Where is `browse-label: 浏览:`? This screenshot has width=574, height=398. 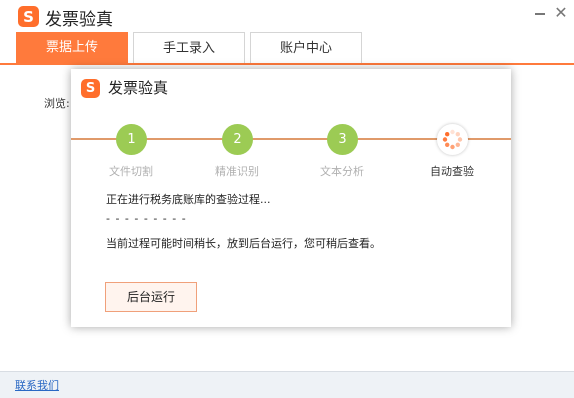
browse-label: 浏览: is located at coordinates (57, 103).